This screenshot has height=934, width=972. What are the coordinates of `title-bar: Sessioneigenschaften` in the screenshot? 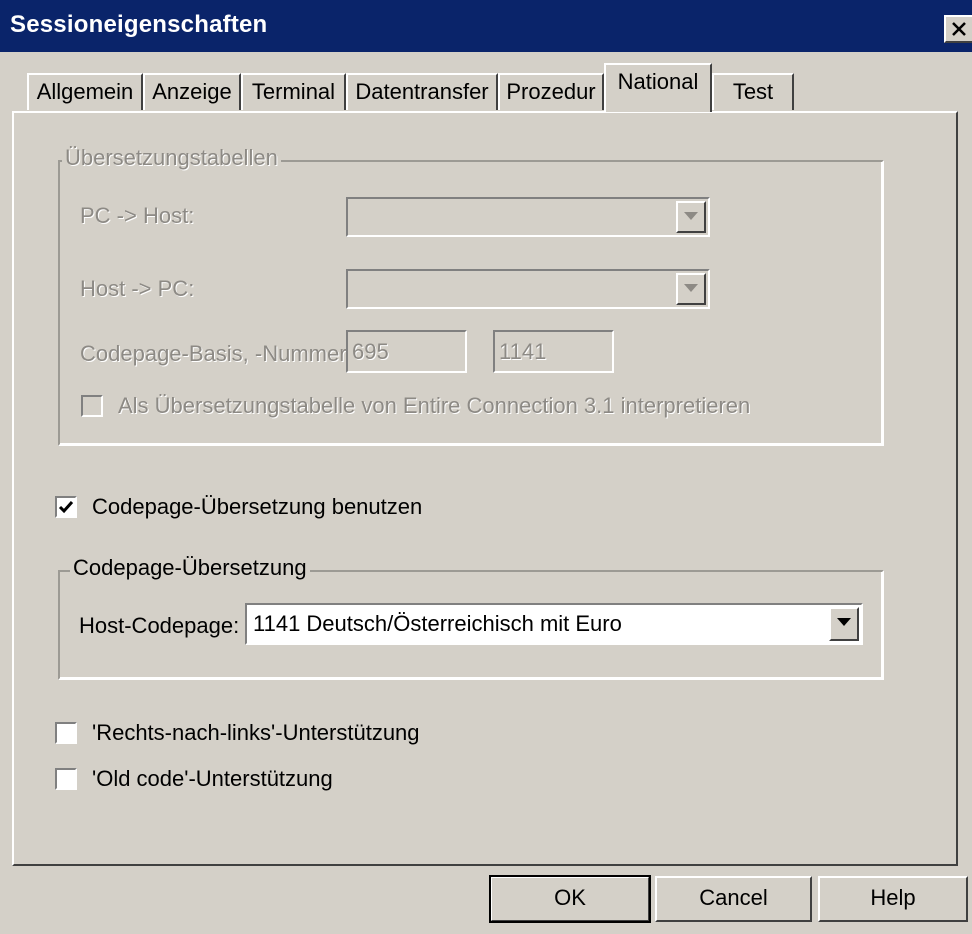 It's located at (486, 26).